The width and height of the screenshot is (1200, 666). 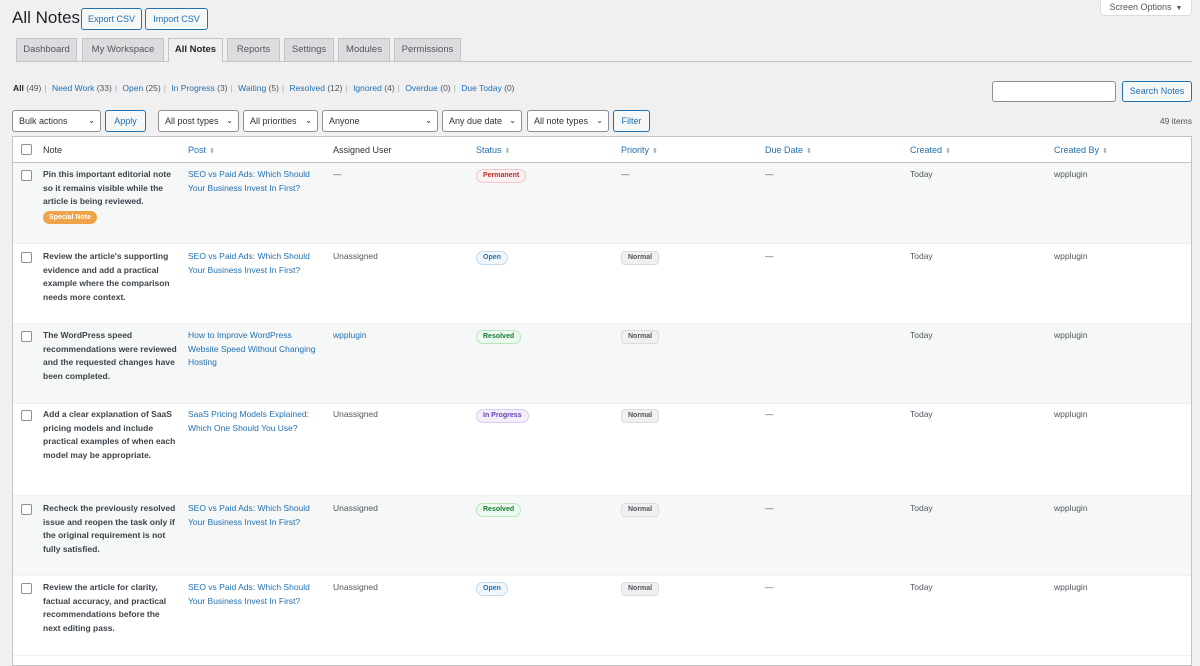 What do you see at coordinates (253, 50) in the screenshot?
I see `tab-reports: Reports` at bounding box center [253, 50].